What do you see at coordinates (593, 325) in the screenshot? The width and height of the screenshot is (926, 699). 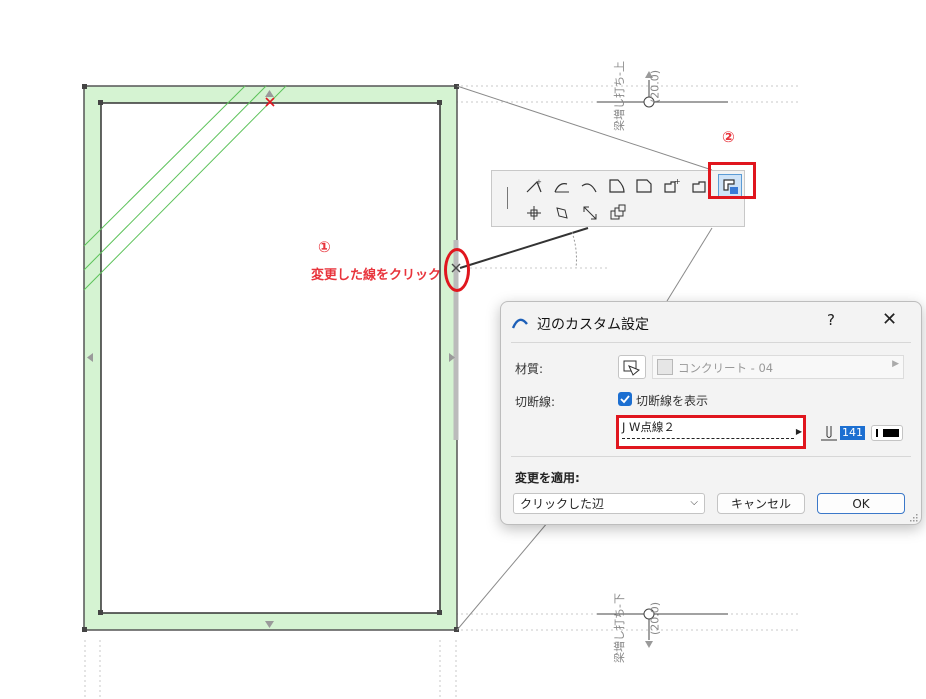 I see `dialog-title: 辺のカスタム設定` at bounding box center [593, 325].